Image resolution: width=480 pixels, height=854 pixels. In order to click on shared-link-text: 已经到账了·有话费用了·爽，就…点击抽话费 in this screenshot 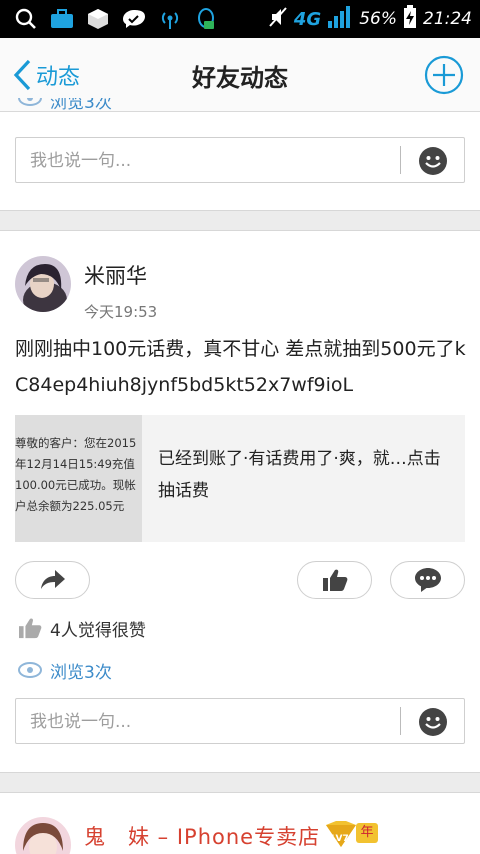, I will do `click(299, 475)`.